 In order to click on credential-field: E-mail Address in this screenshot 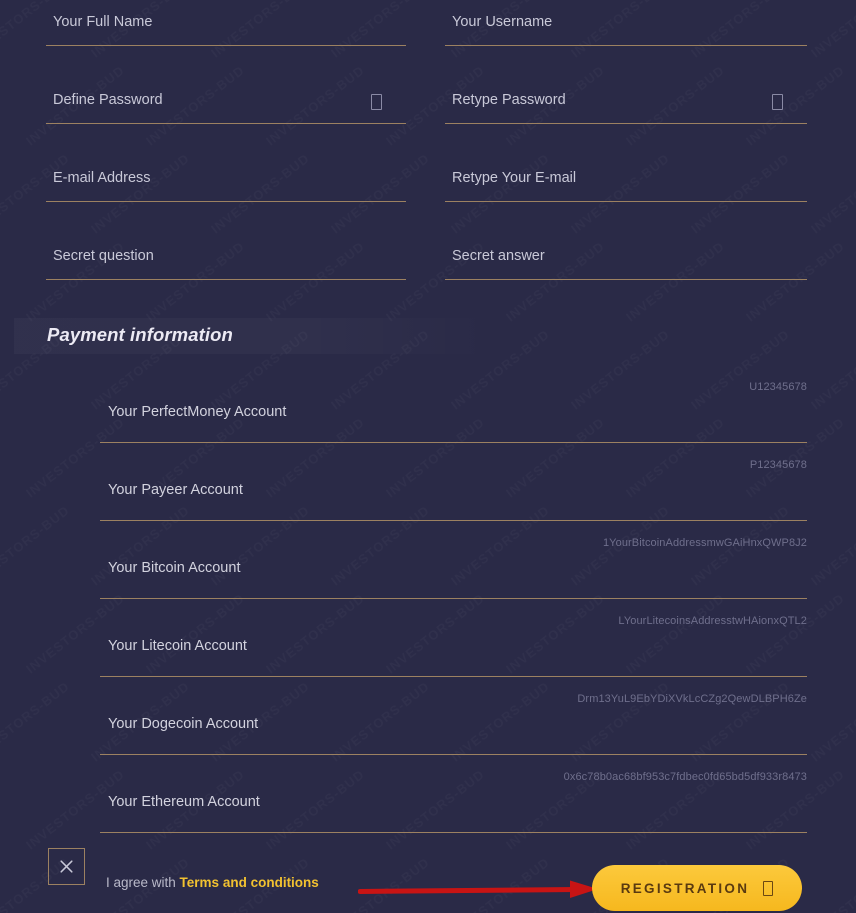, I will do `click(226, 179)`.